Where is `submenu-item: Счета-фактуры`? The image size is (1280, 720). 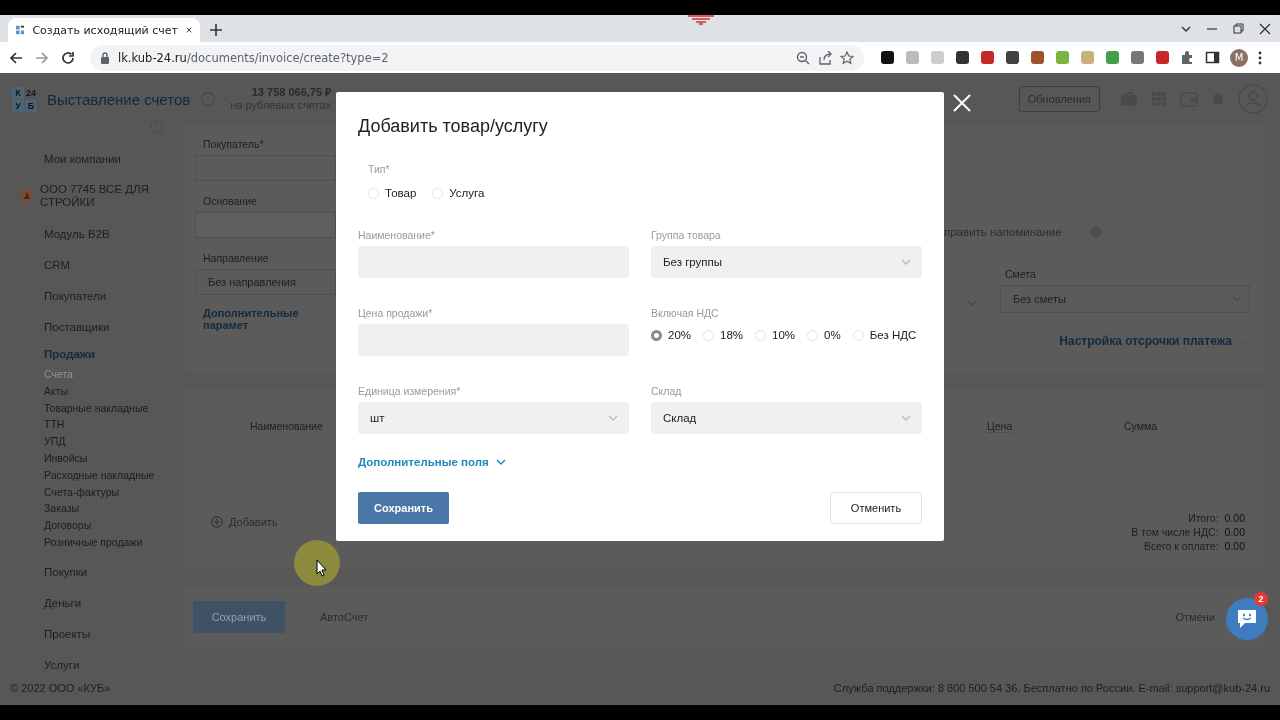
submenu-item: Счета-фактуры is located at coordinates (114, 492).